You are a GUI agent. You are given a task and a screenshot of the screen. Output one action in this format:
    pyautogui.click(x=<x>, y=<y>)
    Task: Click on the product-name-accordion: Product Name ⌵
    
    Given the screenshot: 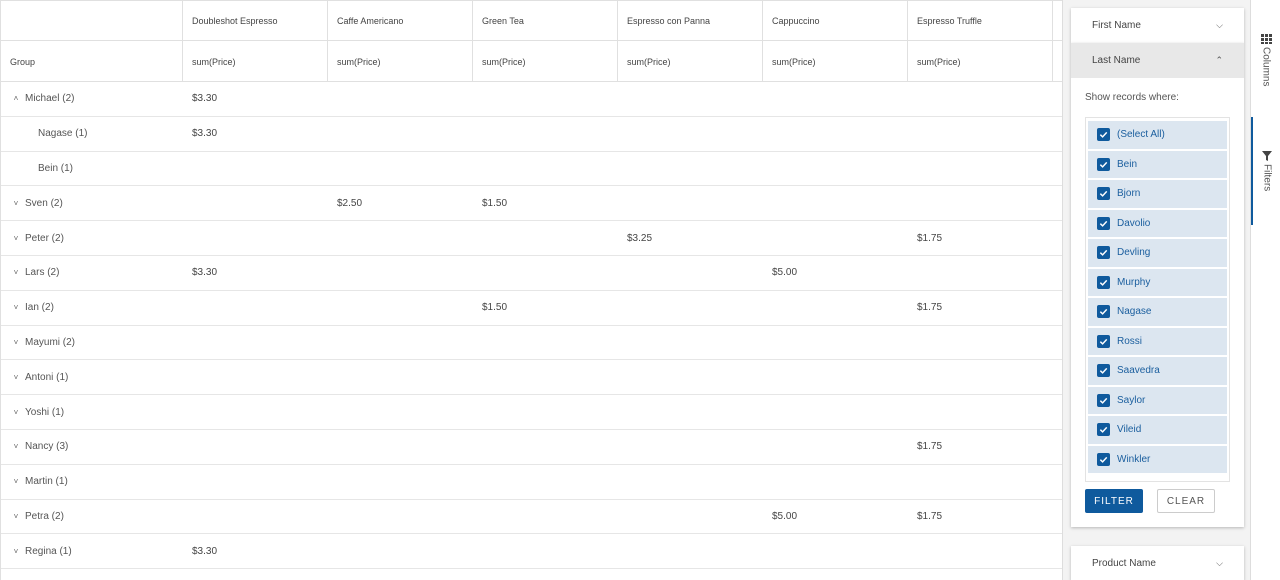 What is the action you would take?
    pyautogui.click(x=1157, y=563)
    